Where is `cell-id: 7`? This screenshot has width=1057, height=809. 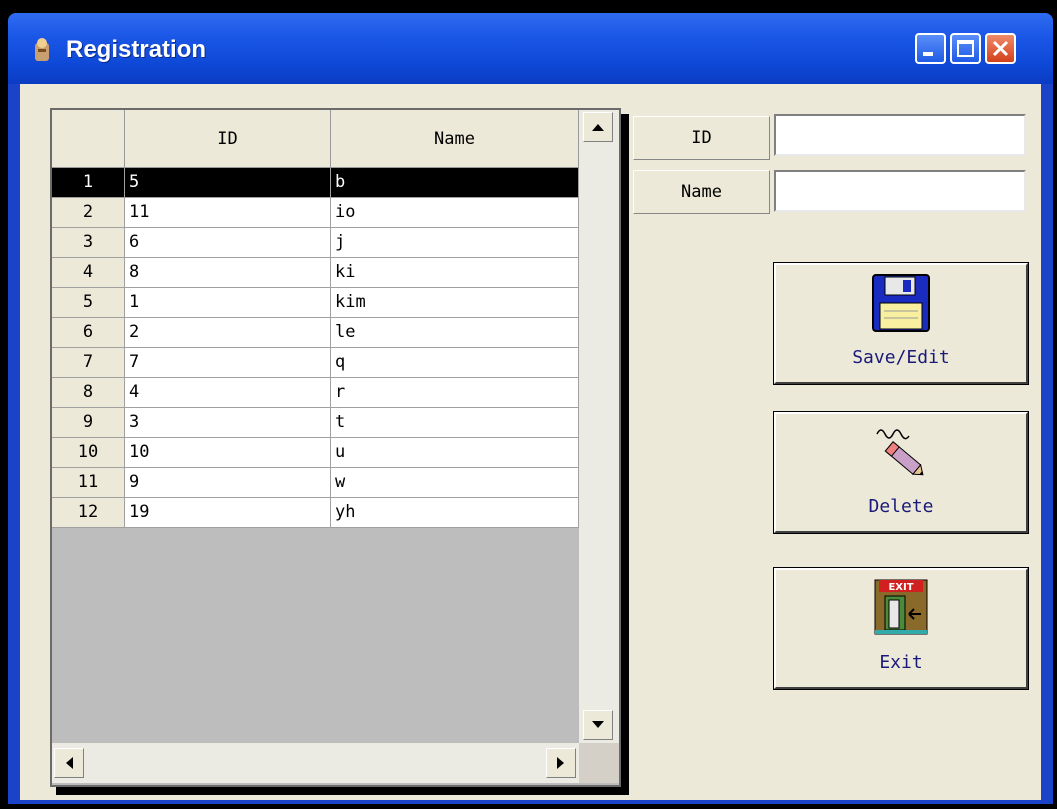
cell-id: 7 is located at coordinates (228, 363).